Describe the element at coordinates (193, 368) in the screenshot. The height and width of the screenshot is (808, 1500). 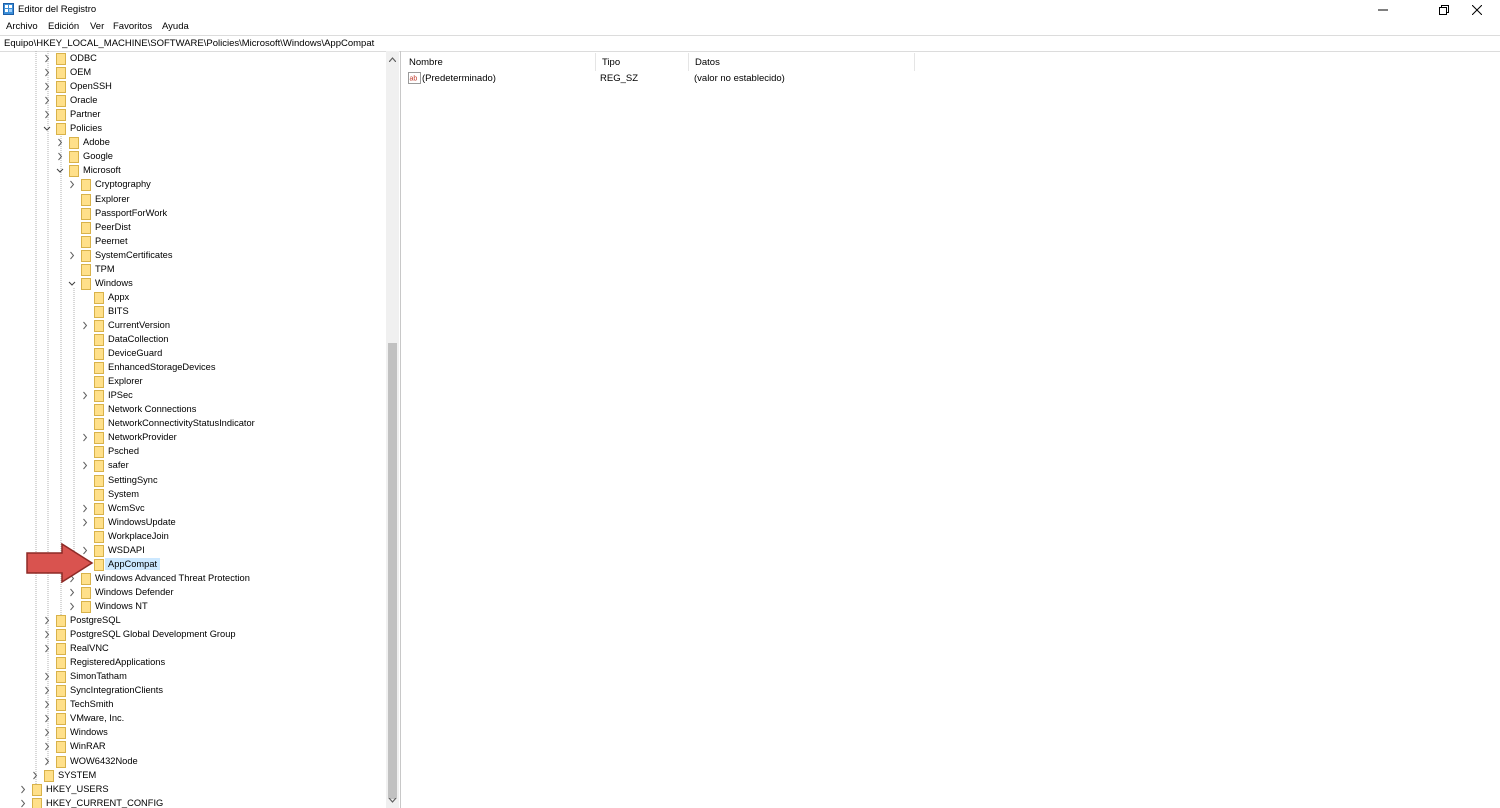
I see `tree-item: EnhancedStorageDevices` at that location.